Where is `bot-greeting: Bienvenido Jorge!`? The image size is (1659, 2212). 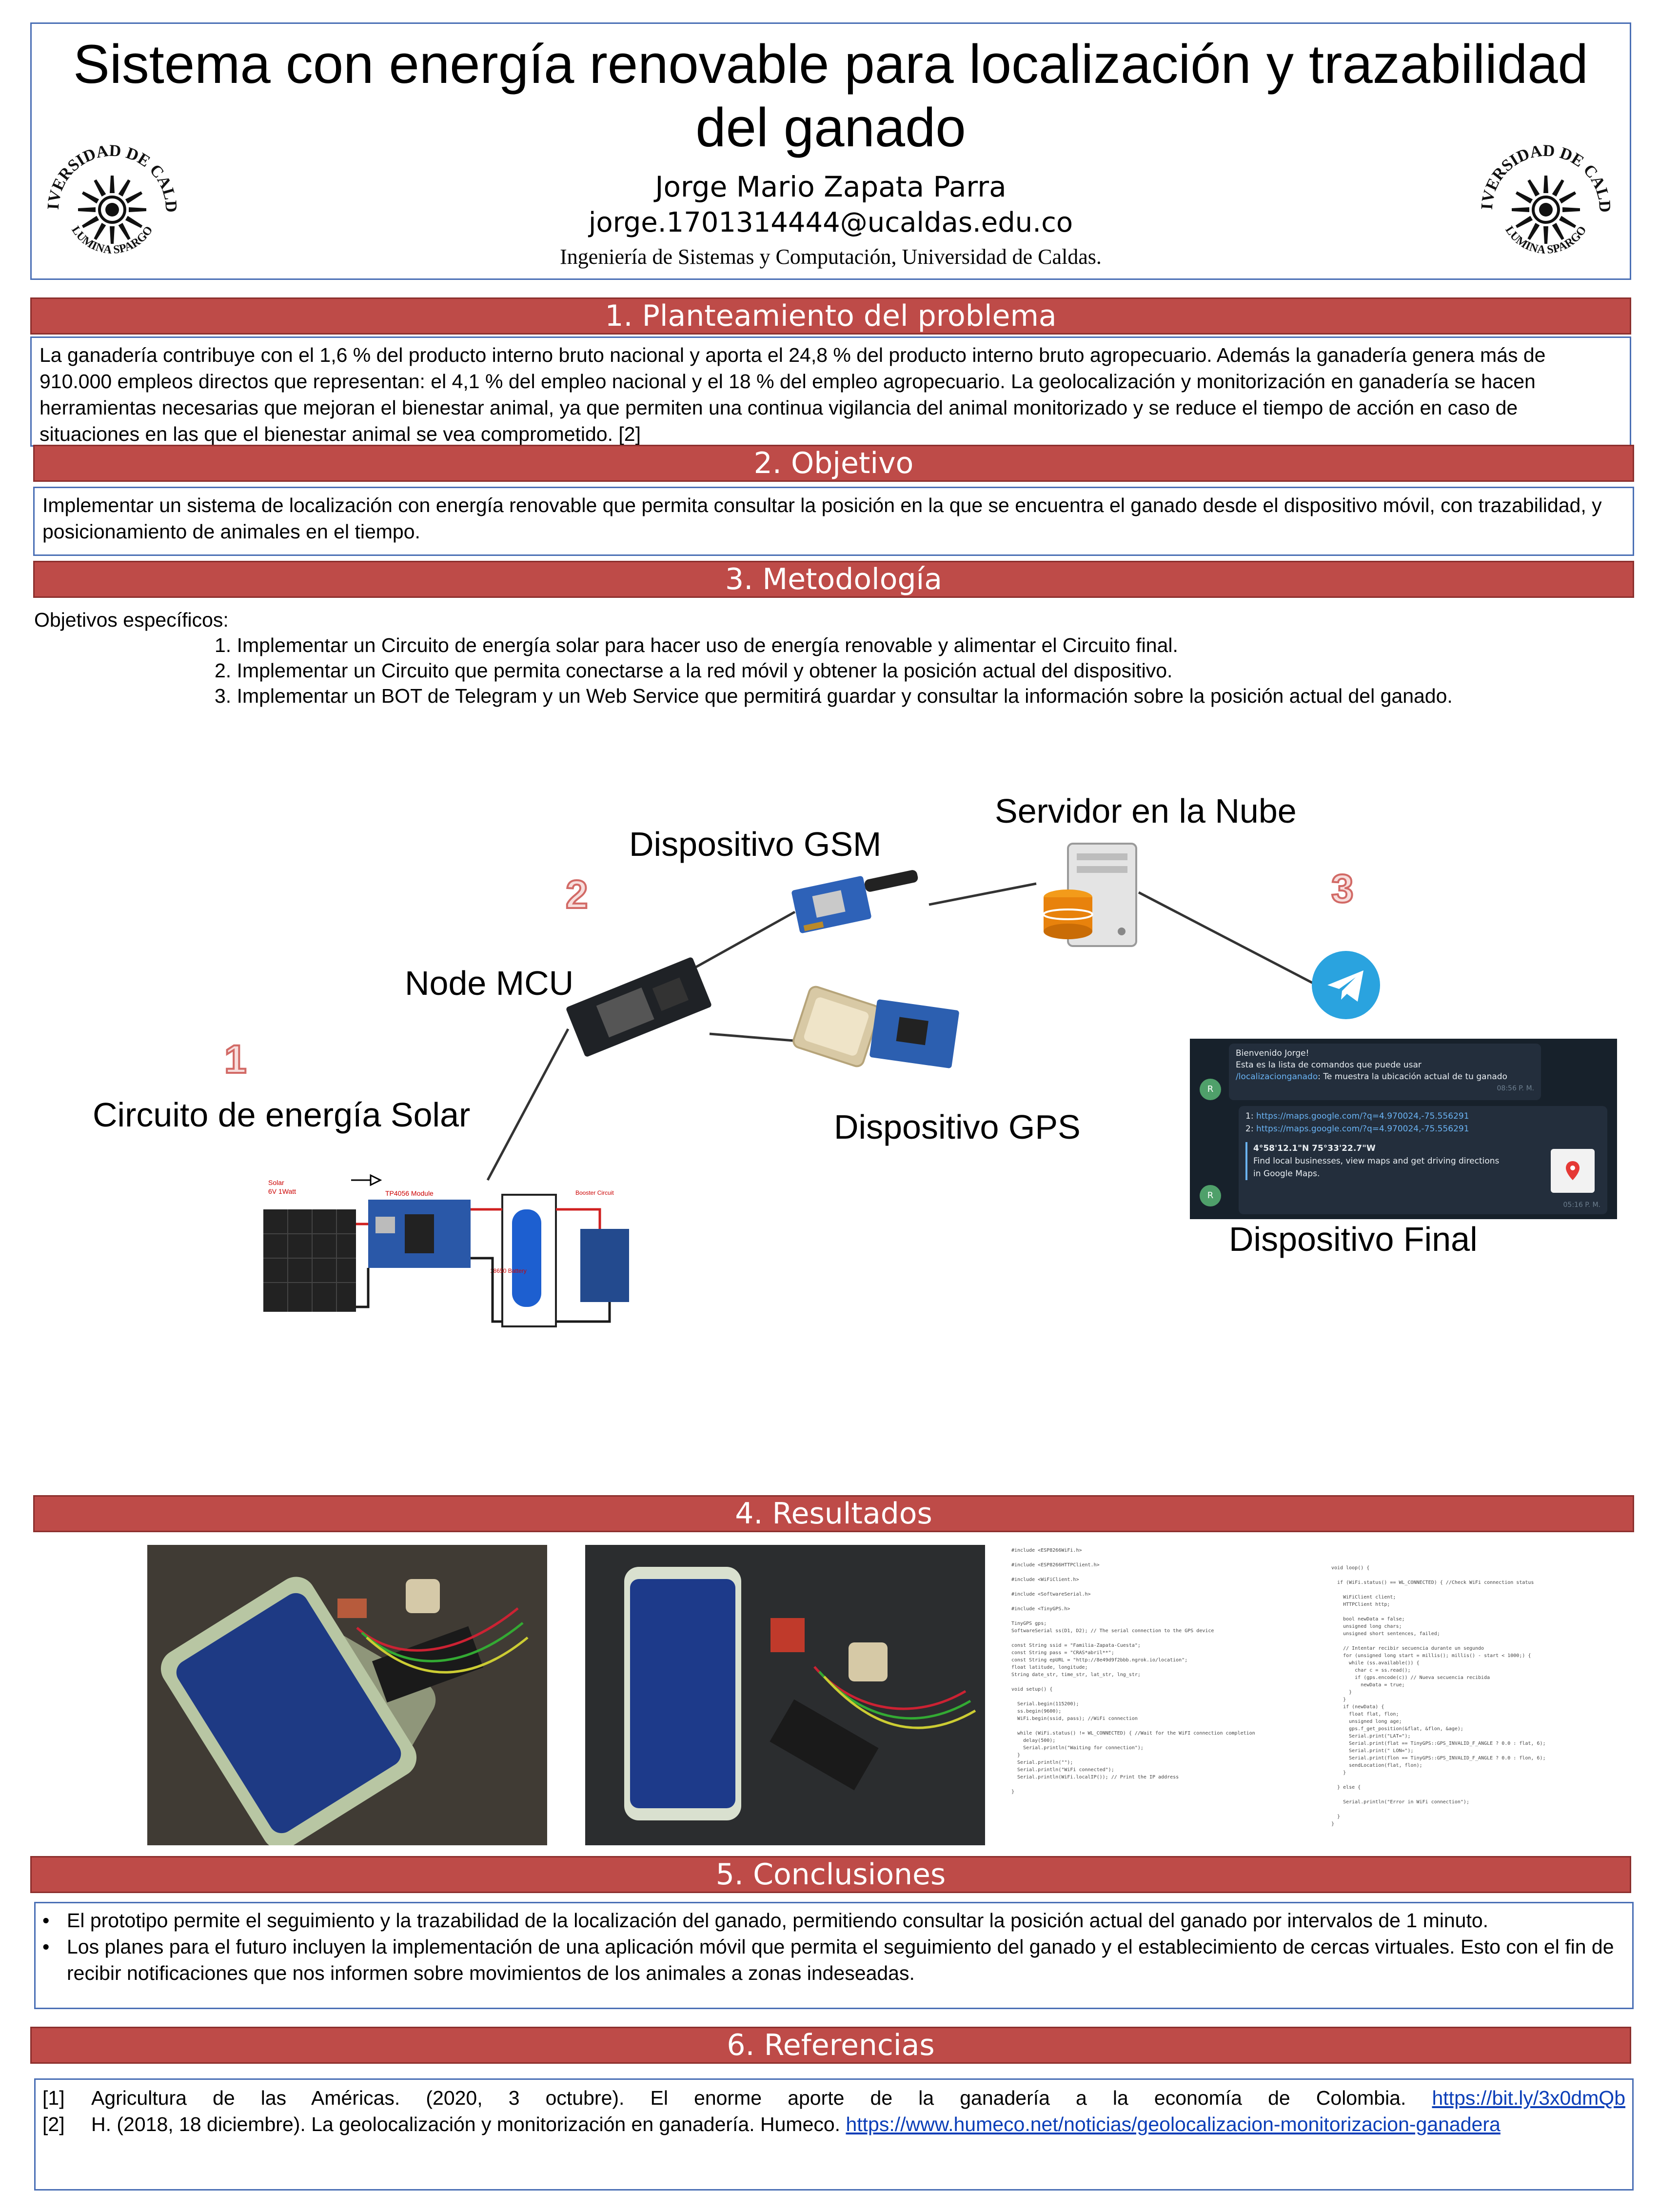
bot-greeting: Bienvenido Jorge! is located at coordinates (1272, 1053).